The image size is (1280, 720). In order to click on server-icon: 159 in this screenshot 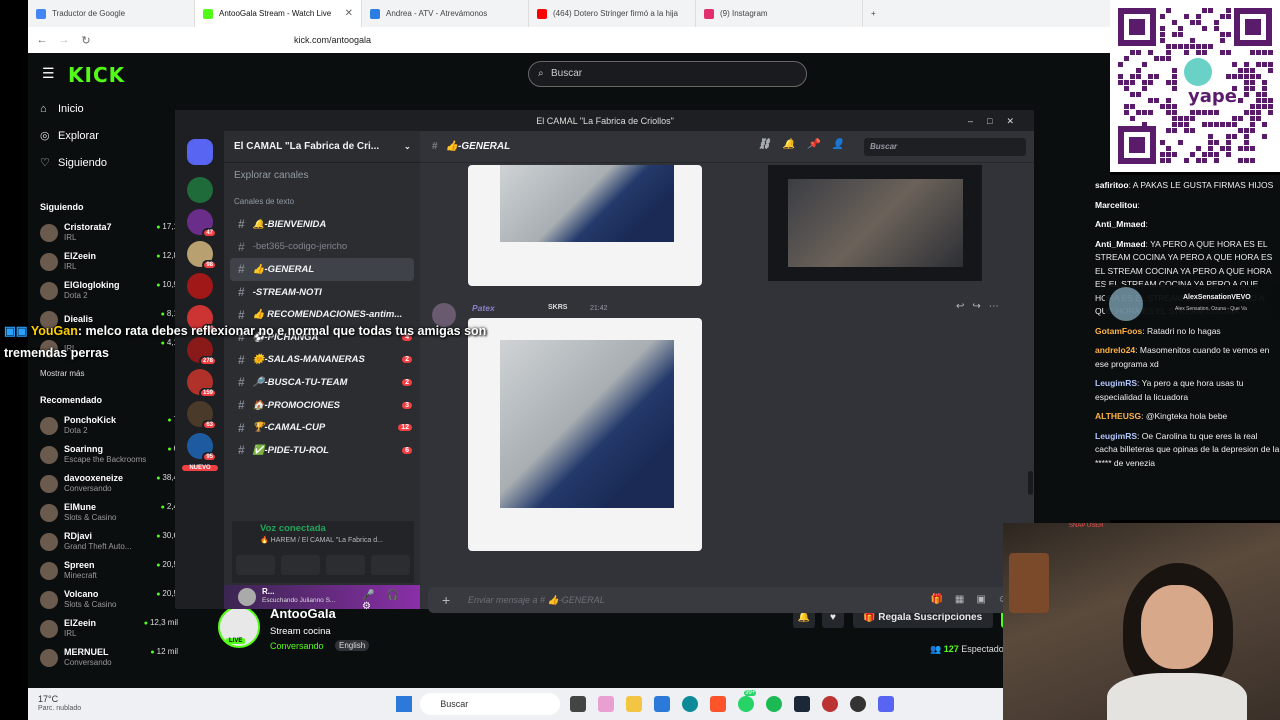, I will do `click(202, 383)`.